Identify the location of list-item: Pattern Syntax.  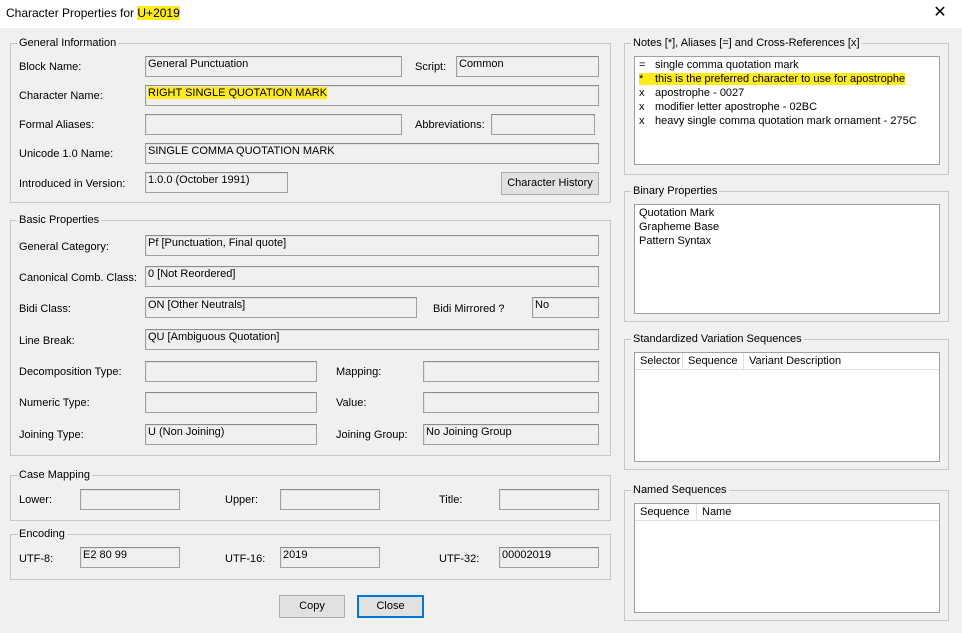
(675, 241).